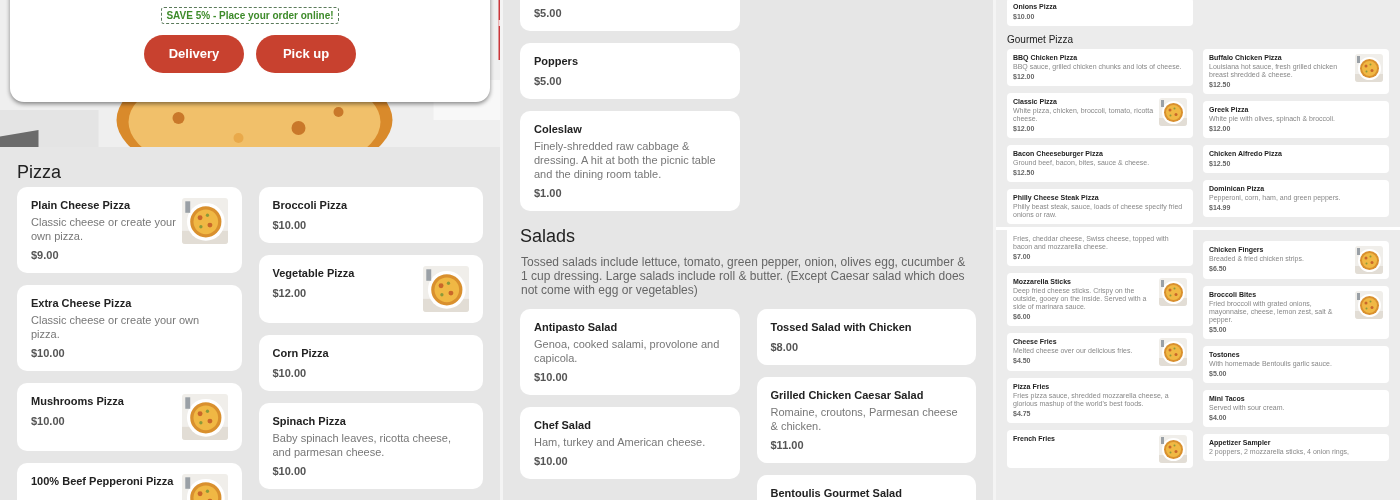  I want to click on menu-item-card: Bentoulis Gourmet Salad, so click(866, 487).